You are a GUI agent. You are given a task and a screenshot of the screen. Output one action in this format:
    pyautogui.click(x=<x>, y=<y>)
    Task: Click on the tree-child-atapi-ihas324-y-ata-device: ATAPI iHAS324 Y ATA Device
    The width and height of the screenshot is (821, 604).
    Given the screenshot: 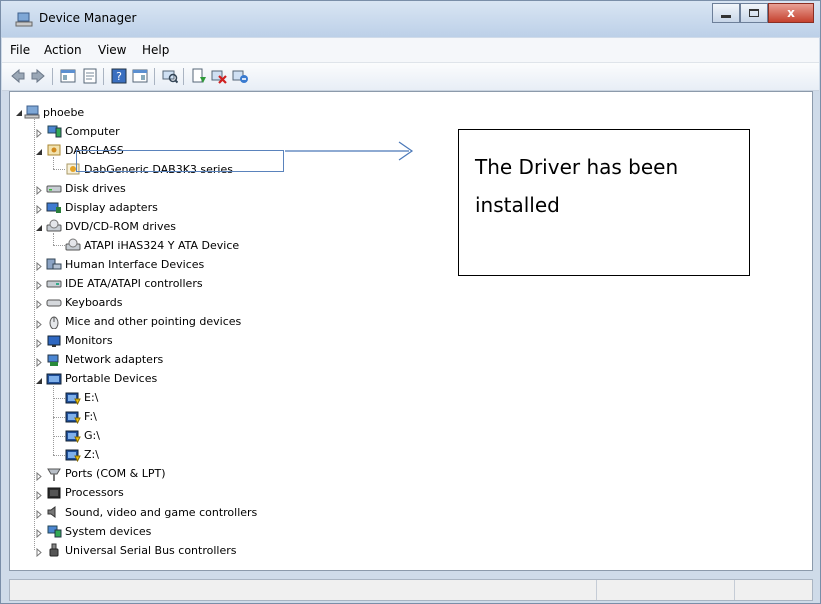 What is the action you would take?
    pyautogui.click(x=152, y=245)
    